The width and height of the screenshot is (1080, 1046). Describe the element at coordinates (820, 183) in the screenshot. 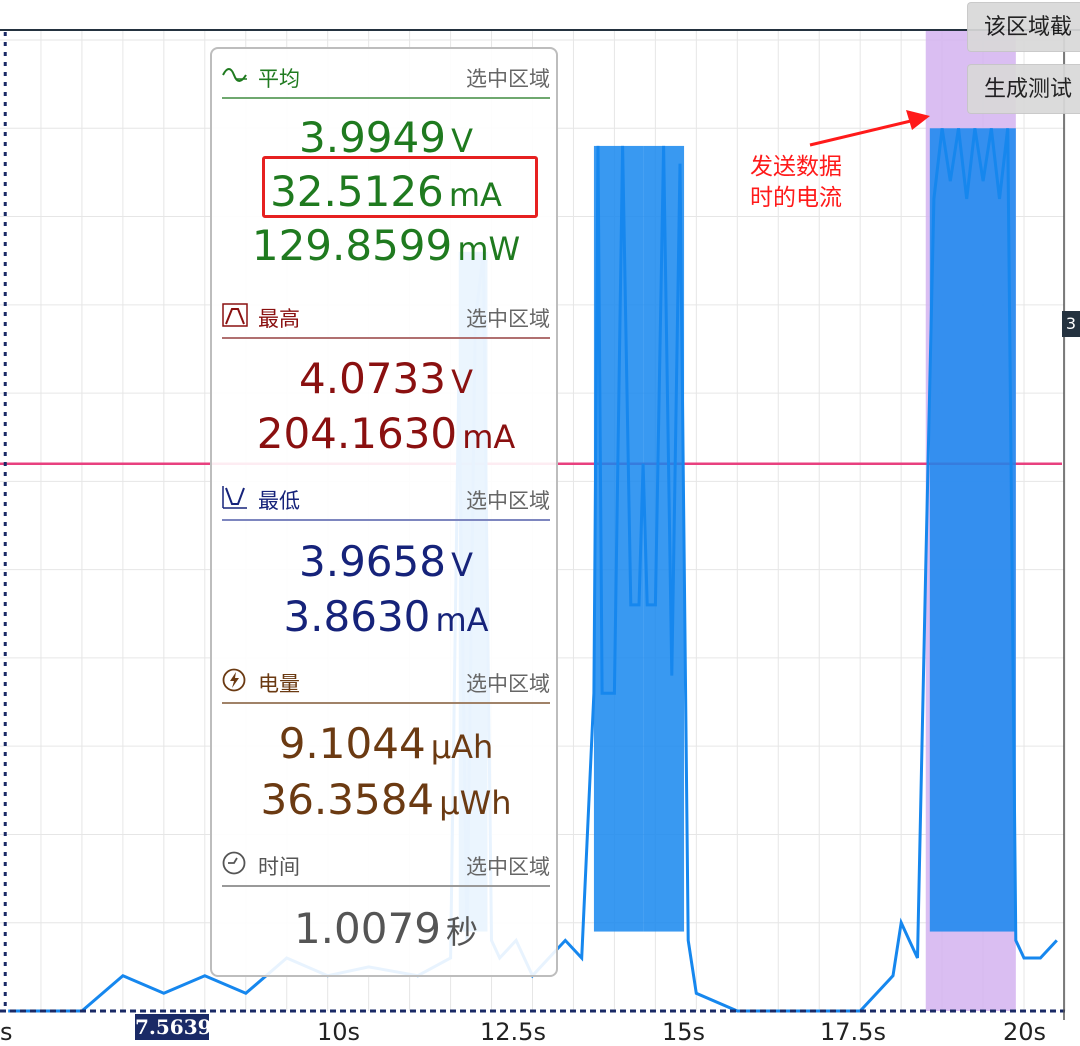

I see `annotation-text: 发送数据 时的电流` at that location.